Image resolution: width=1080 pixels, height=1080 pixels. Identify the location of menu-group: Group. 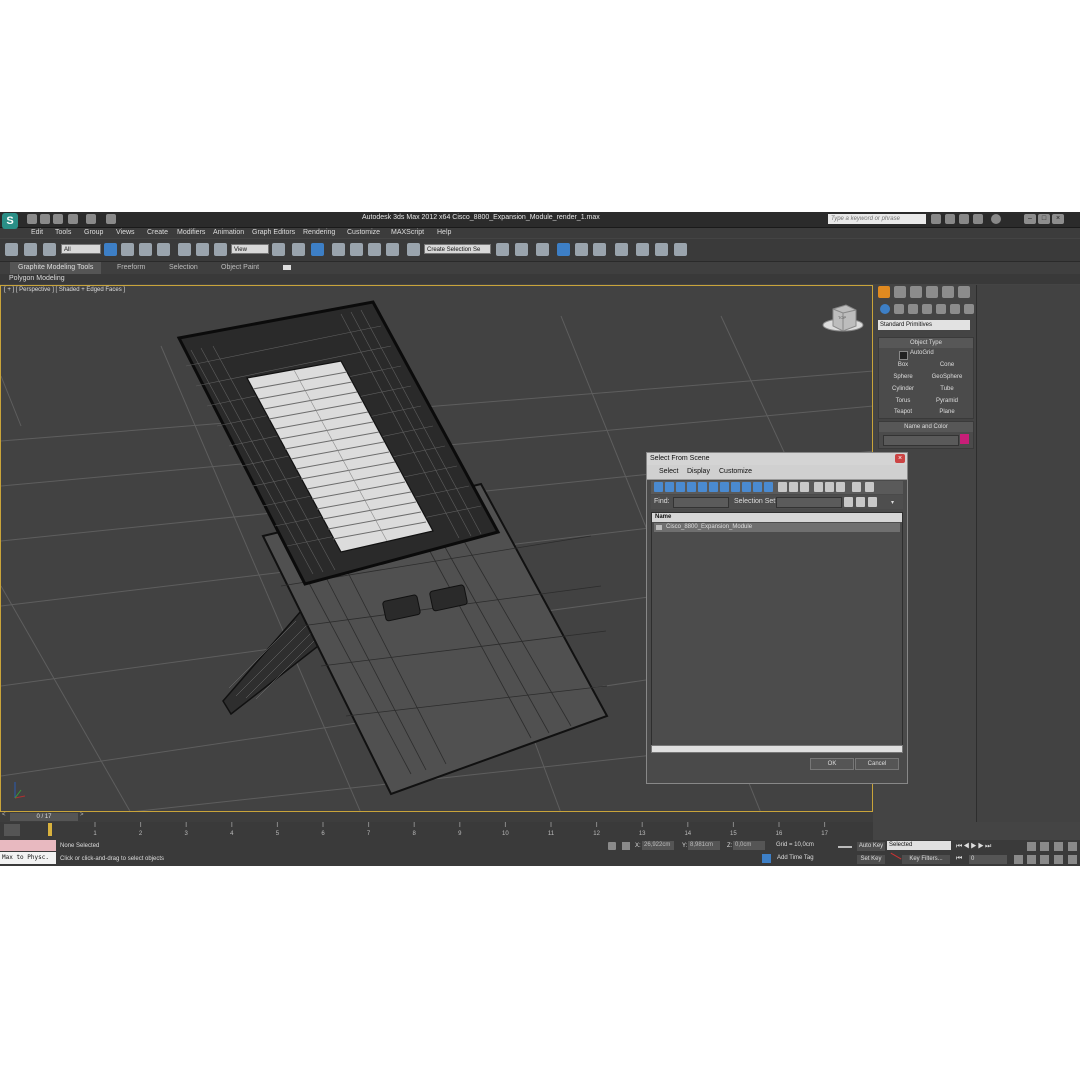
(93, 233).